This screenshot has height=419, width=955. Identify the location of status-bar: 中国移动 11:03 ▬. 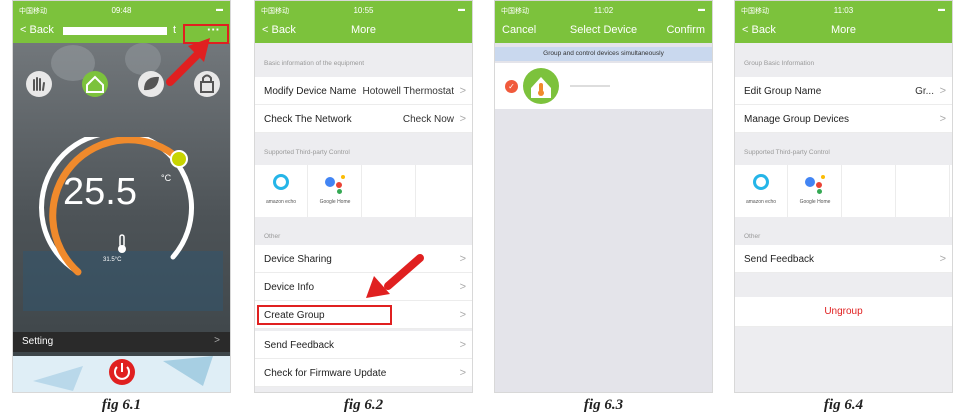
(843, 10).